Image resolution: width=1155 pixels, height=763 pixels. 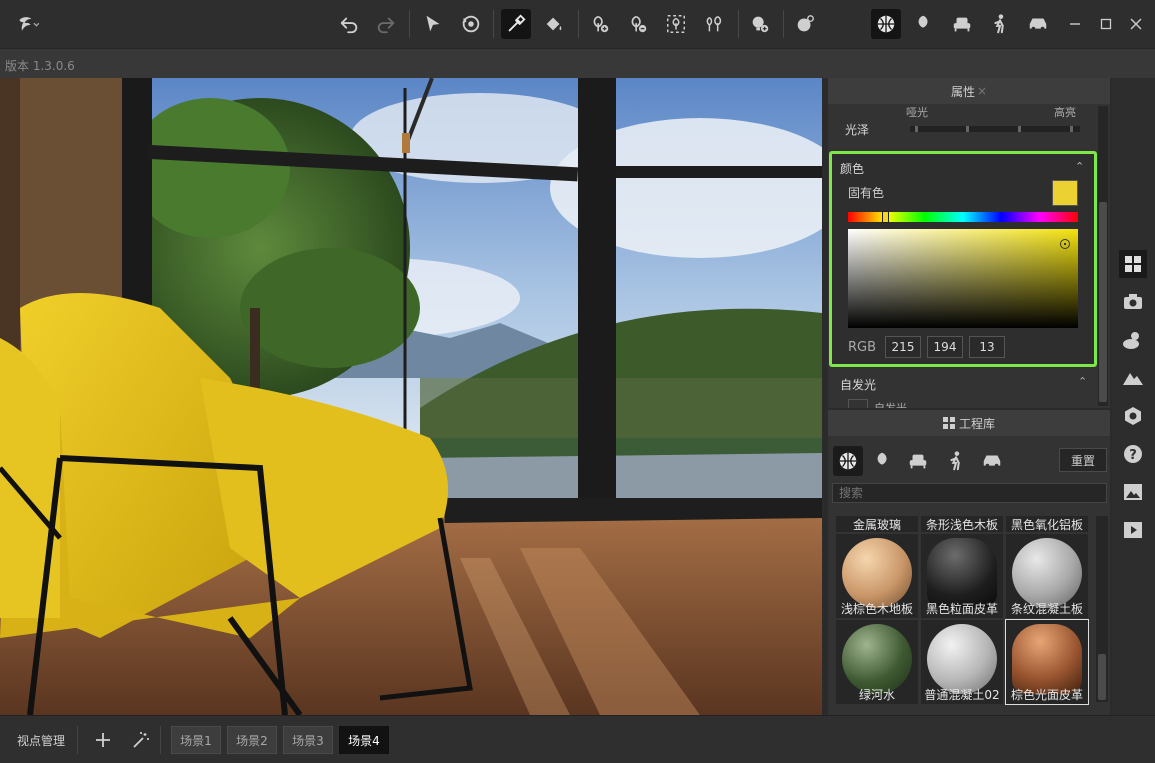 I want to click on reset-button: 重置, so click(x=1083, y=460).